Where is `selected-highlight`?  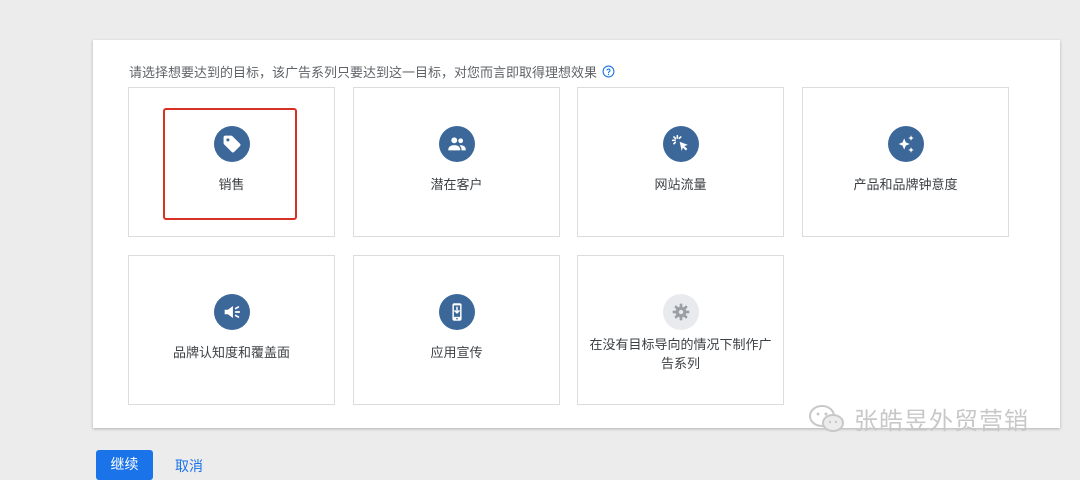
selected-highlight is located at coordinates (230, 164).